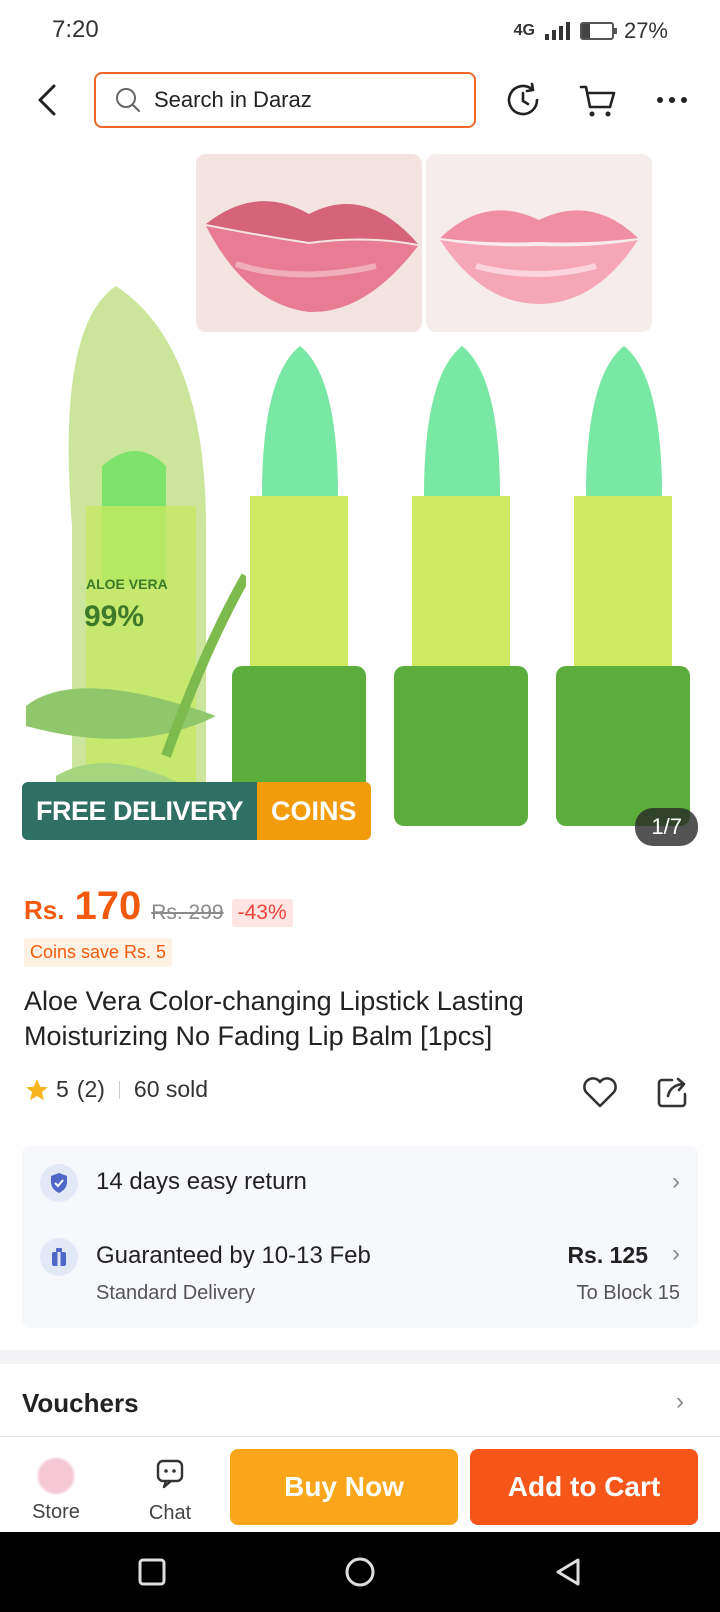 This screenshot has height=1612, width=720. Describe the element at coordinates (672, 100) in the screenshot. I see `more-options-icon` at that location.